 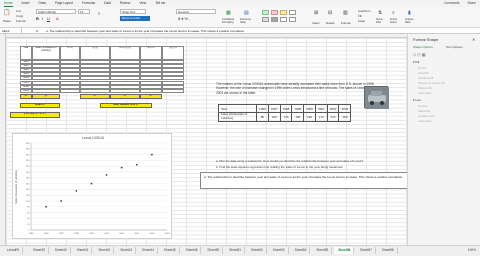 I want to click on fill-header: ▾ Fill, so click(x=416, y=62).